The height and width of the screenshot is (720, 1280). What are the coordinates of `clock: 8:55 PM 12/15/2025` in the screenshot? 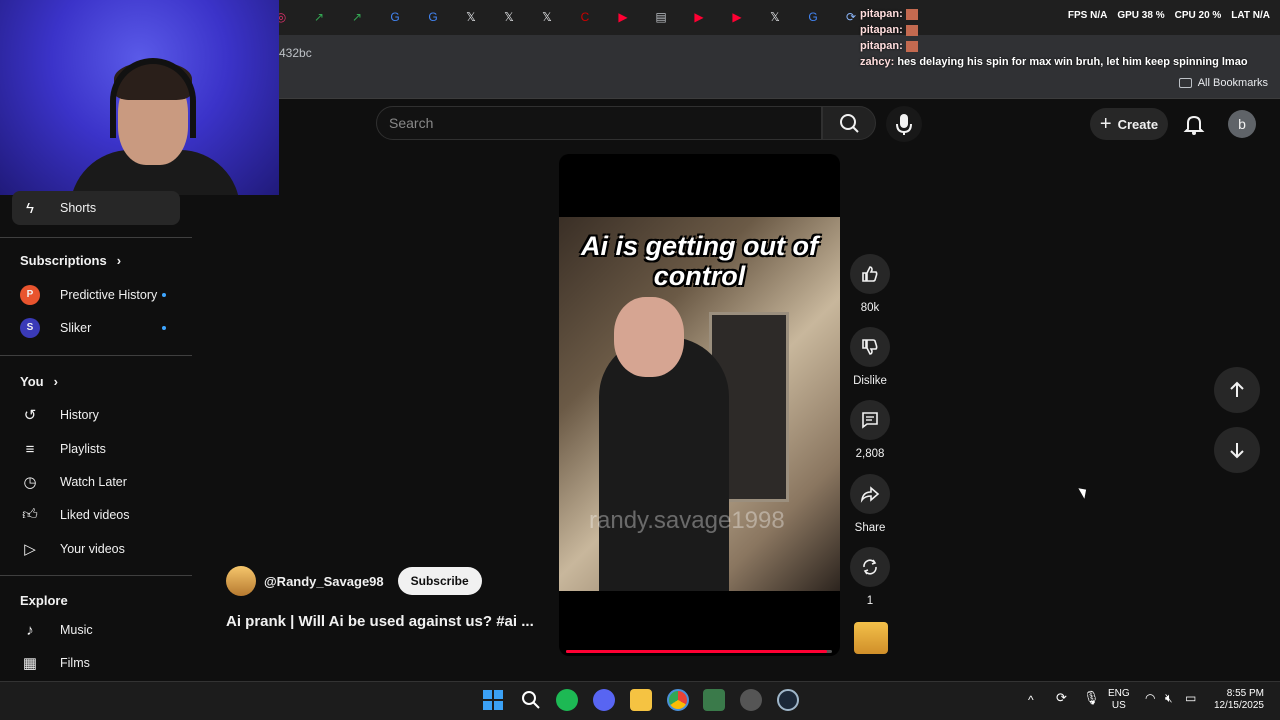 It's located at (1236, 700).